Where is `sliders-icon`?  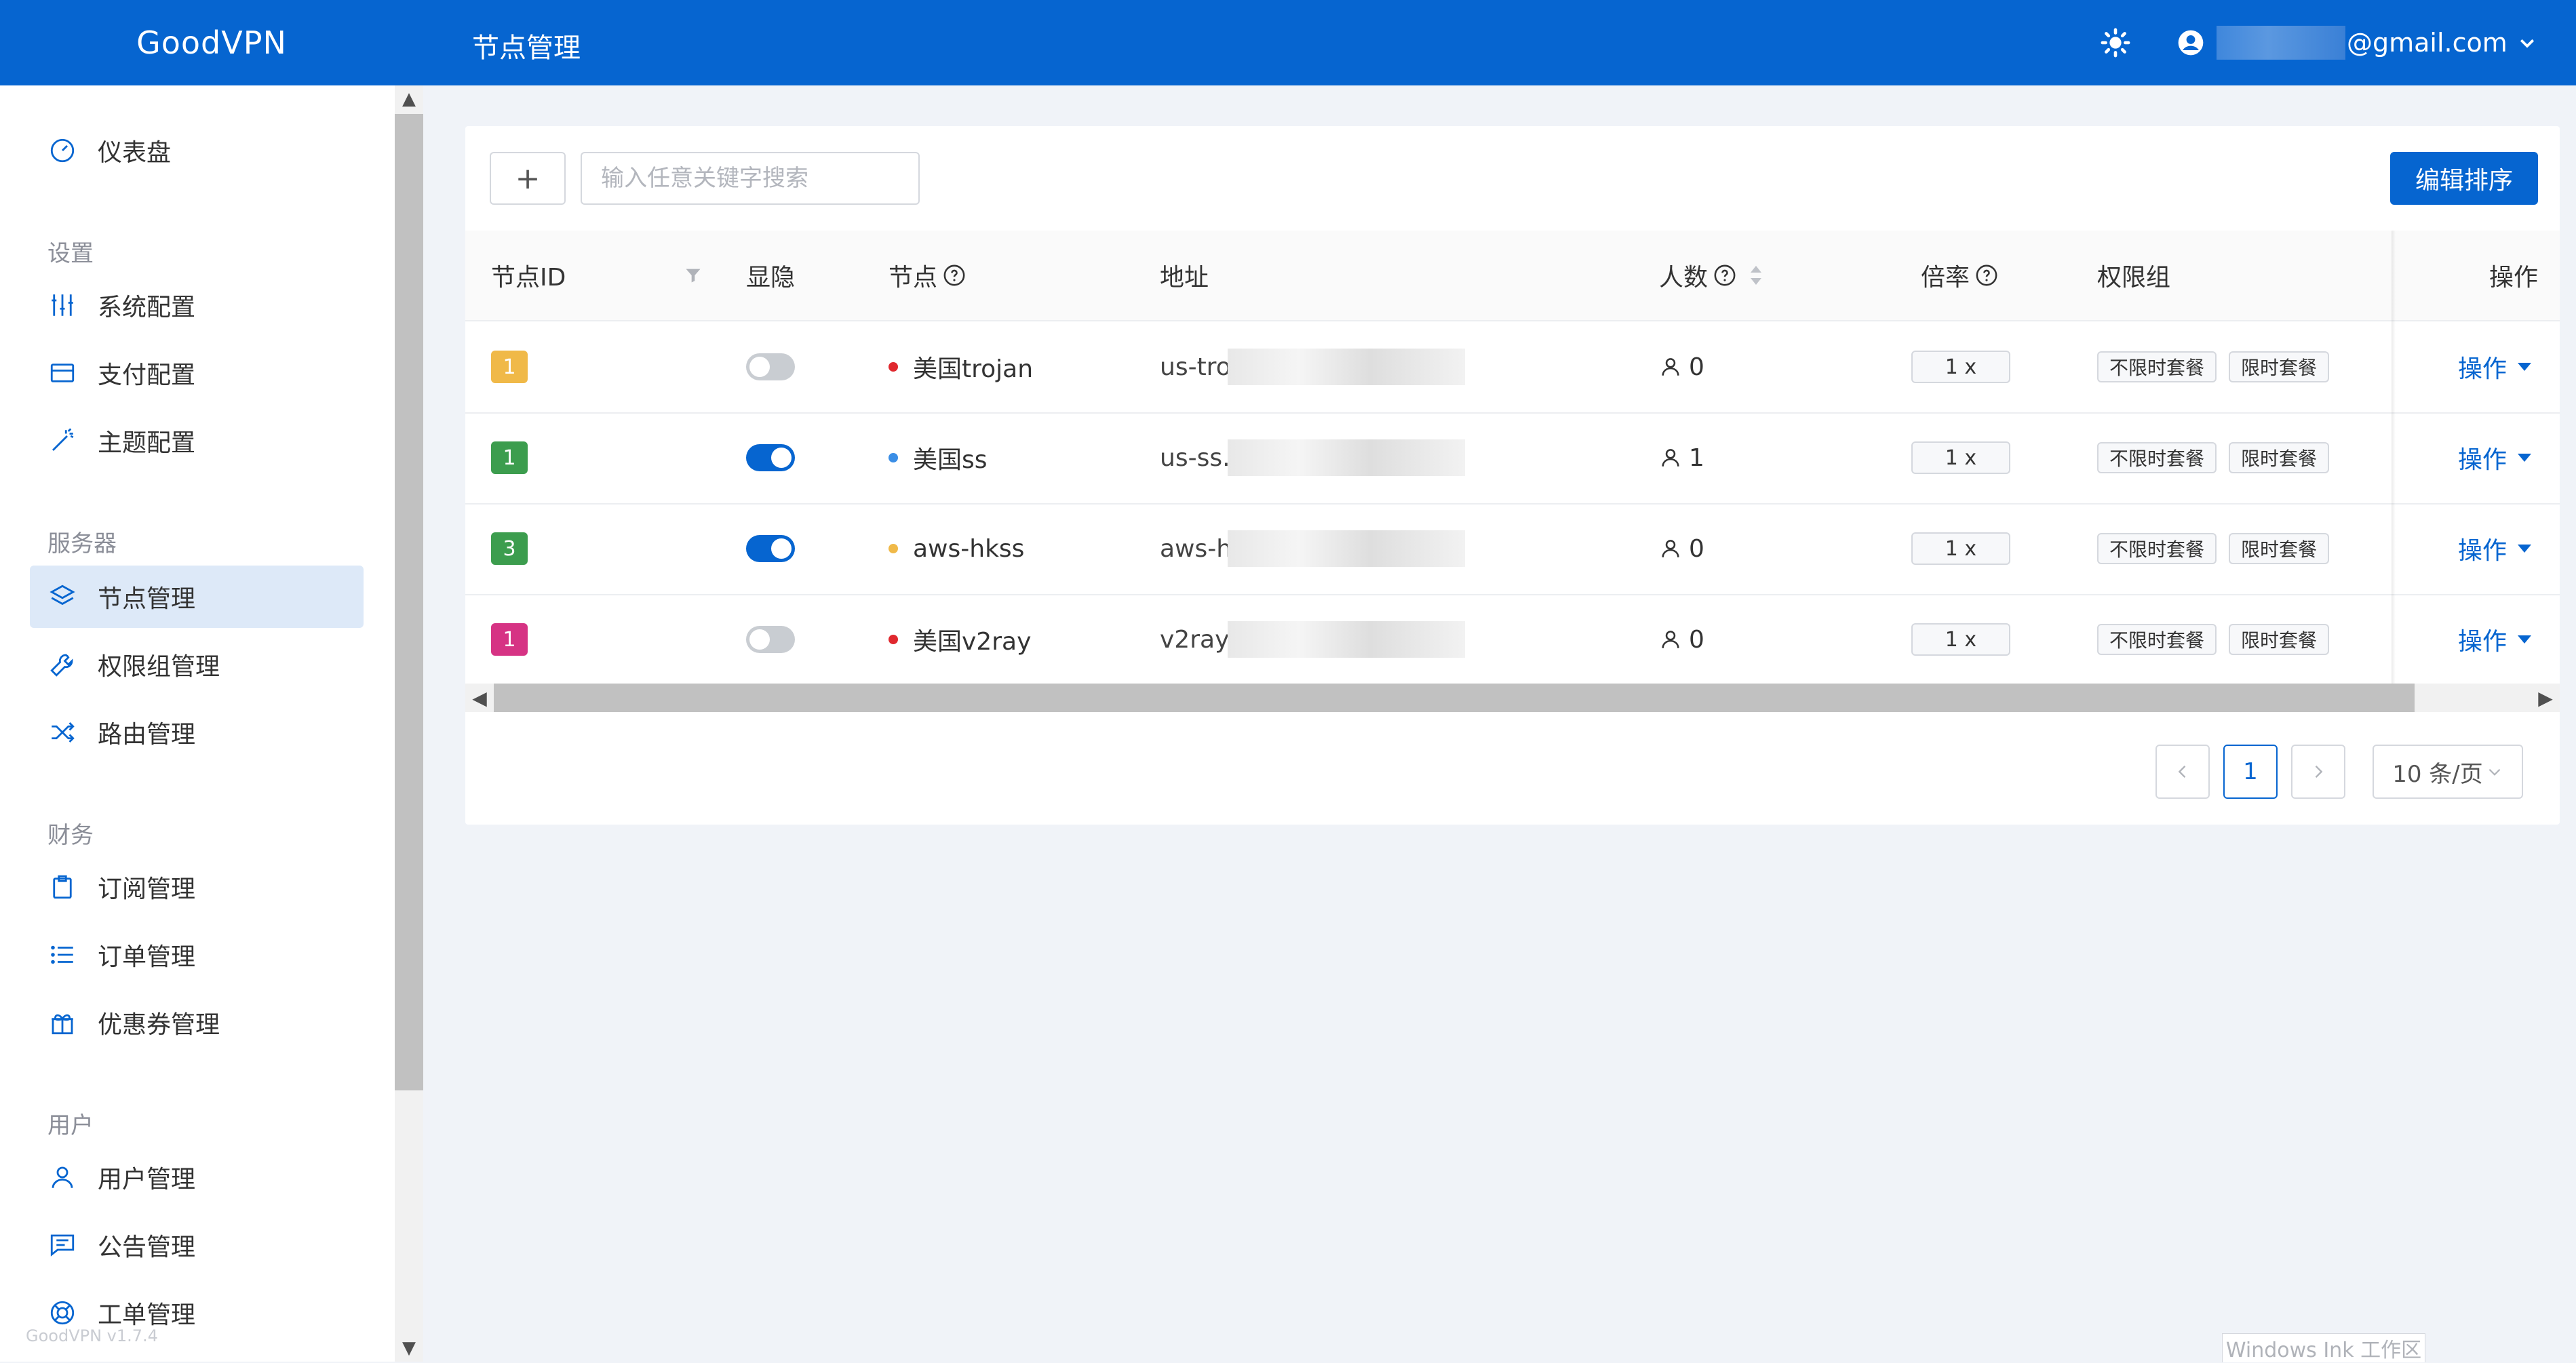 sliders-icon is located at coordinates (62, 305).